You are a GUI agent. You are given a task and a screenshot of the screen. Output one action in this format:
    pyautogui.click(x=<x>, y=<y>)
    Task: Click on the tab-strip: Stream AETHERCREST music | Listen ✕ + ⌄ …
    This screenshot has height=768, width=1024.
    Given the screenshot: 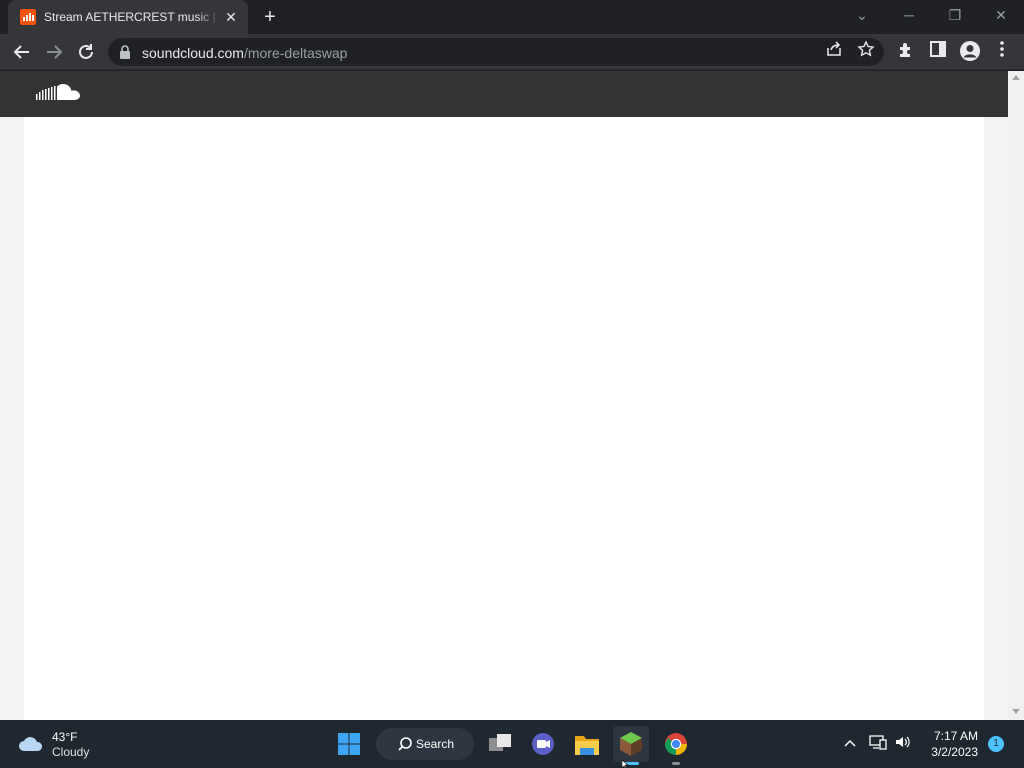 What is the action you would take?
    pyautogui.click(x=512, y=17)
    